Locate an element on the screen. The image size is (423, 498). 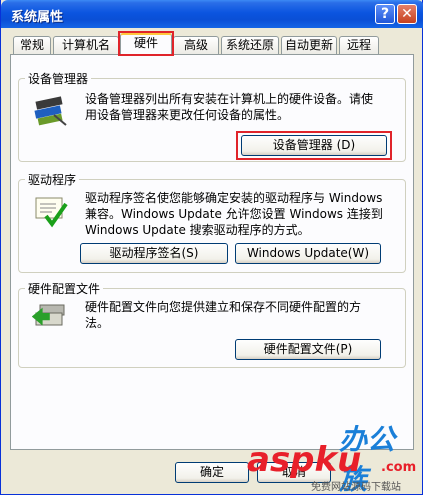
device-manager-icon is located at coordinates (50, 111).